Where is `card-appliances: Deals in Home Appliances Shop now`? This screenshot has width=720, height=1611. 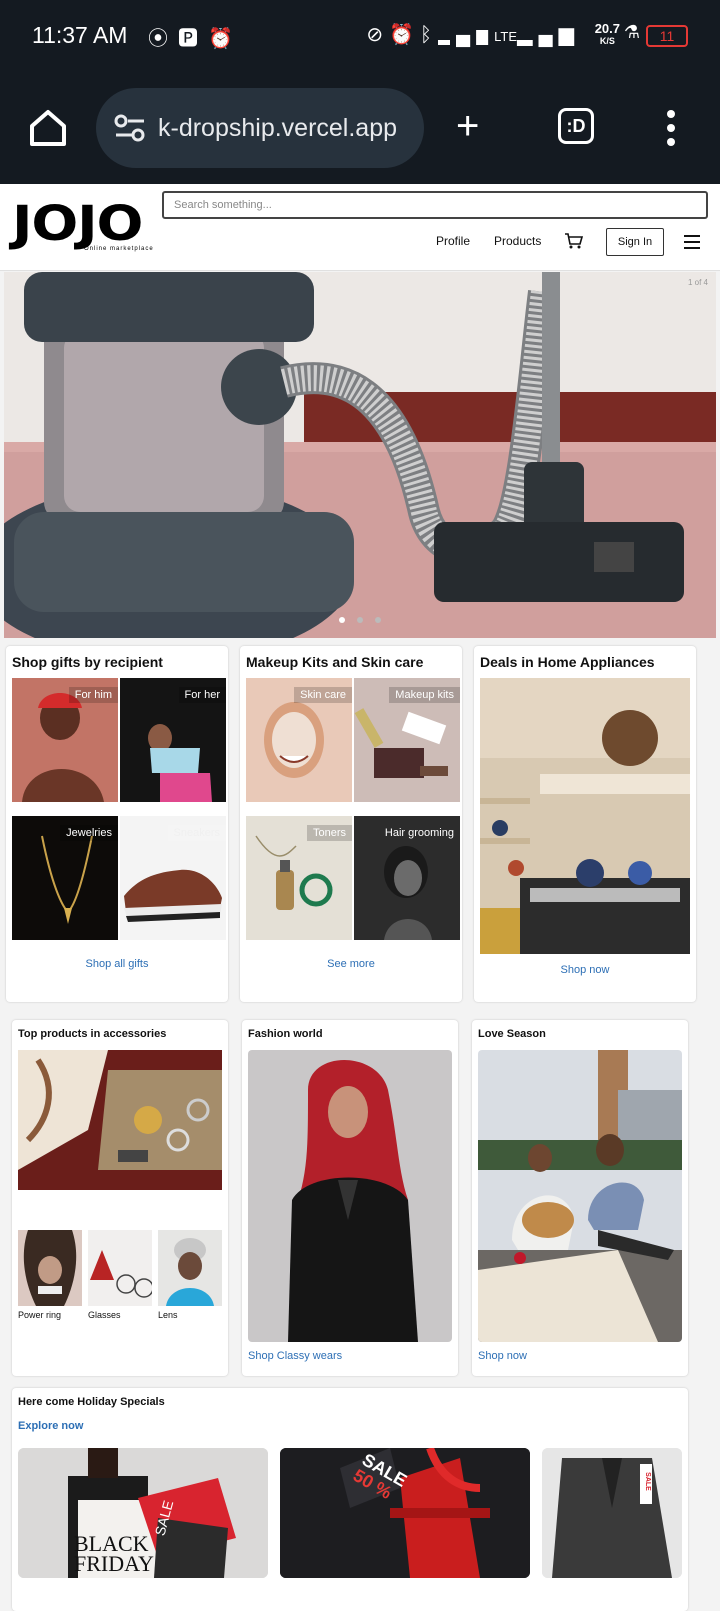 card-appliances: Deals in Home Appliances Shop now is located at coordinates (585, 824).